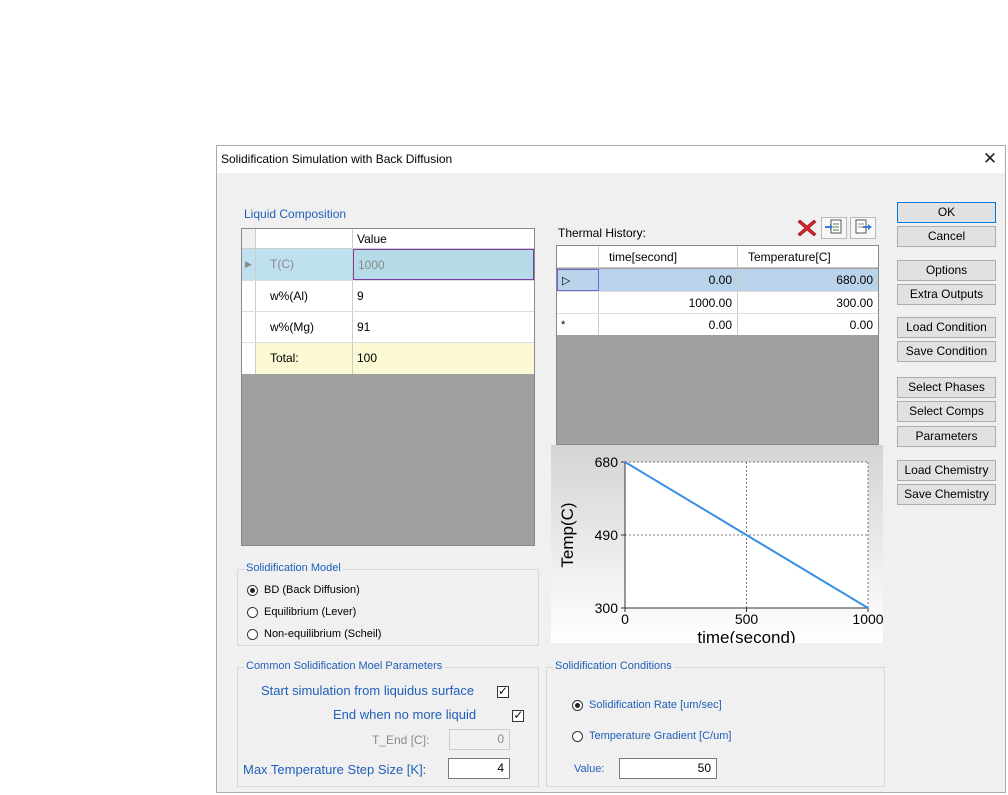 Image resolution: width=1008 pixels, height=795 pixels. I want to click on end-no-liquid-label: End when no more liquid, so click(405, 714).